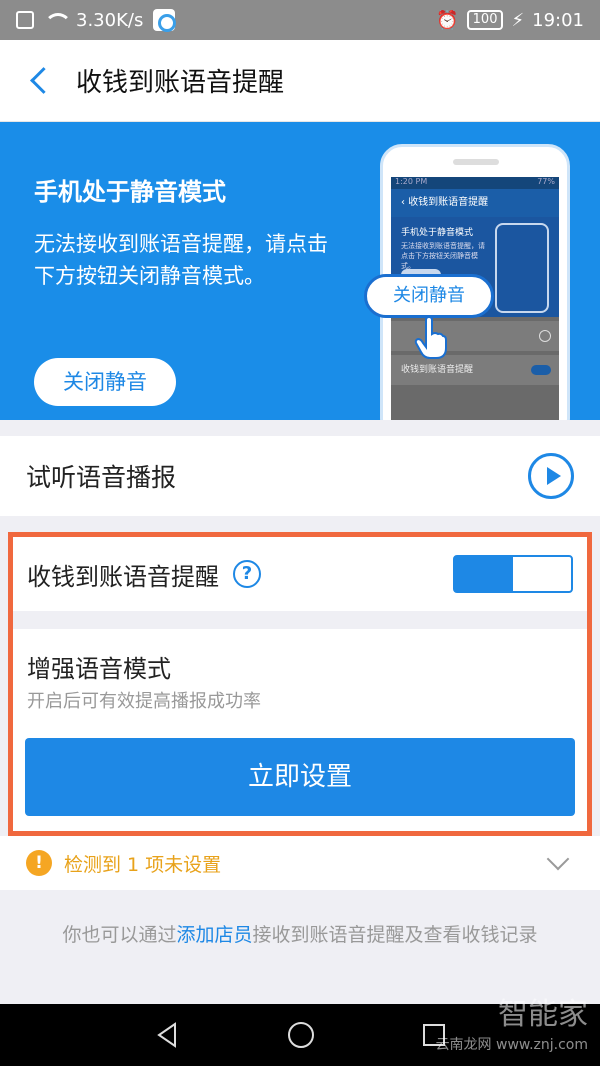 The height and width of the screenshot is (1066, 600). Describe the element at coordinates (511, 1045) in the screenshot. I see `watermark-sub: 云南龙网 www.znj.com` at that location.